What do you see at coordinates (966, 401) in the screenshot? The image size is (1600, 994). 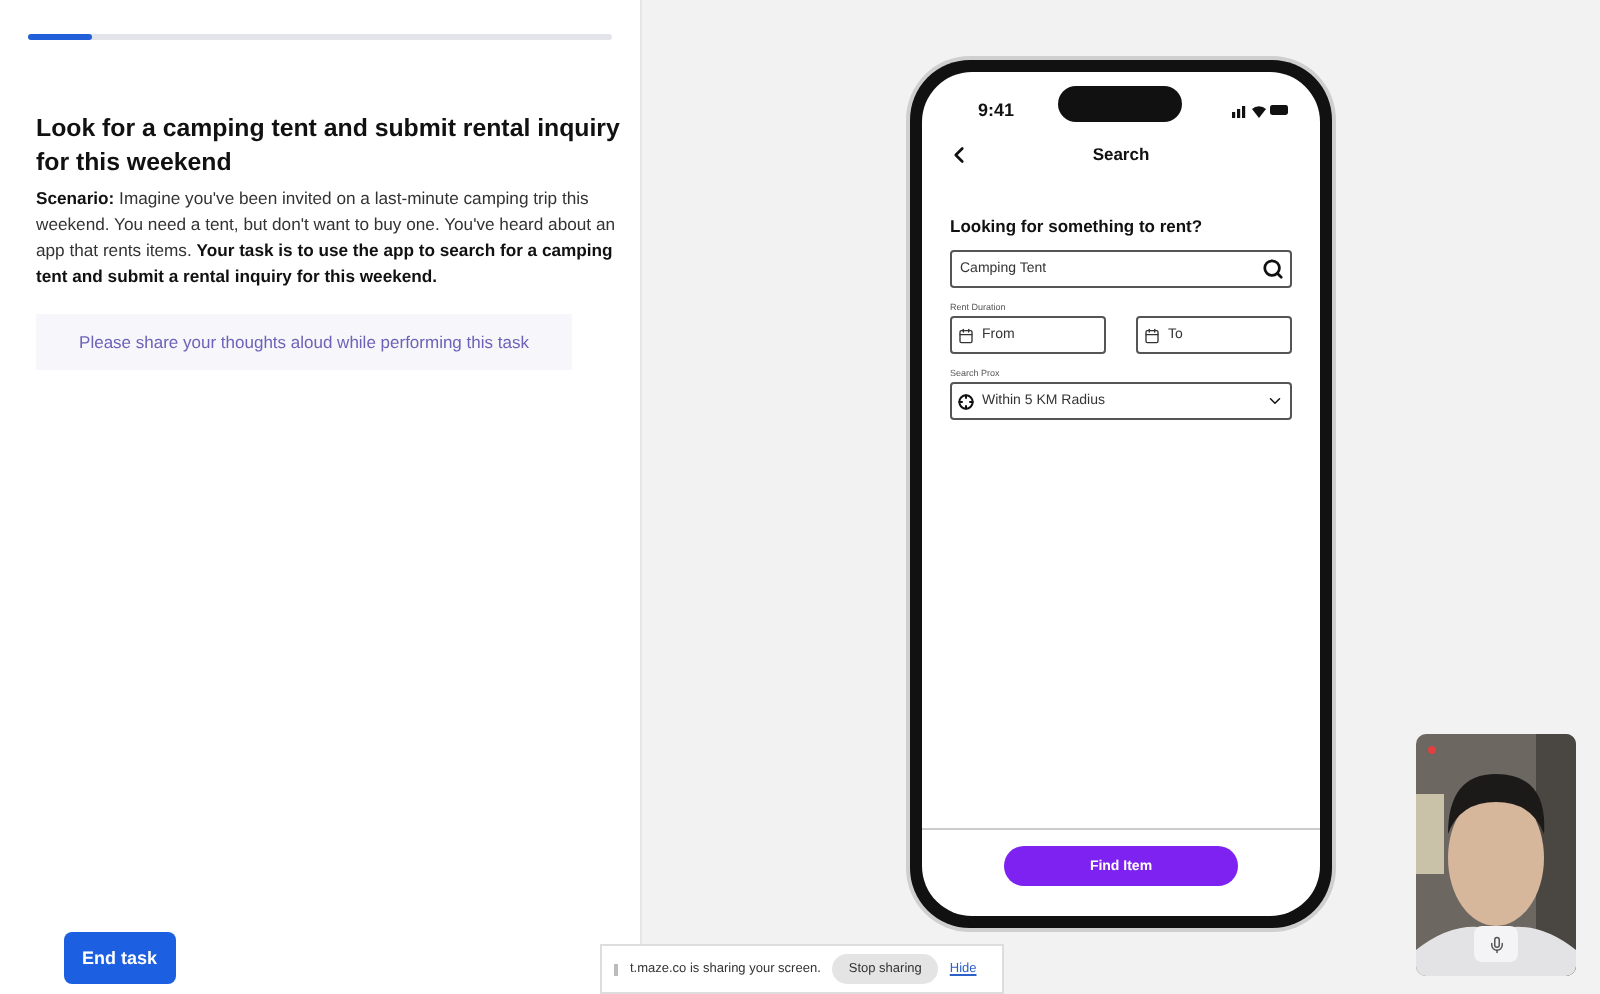 I see `location-icon` at bounding box center [966, 401].